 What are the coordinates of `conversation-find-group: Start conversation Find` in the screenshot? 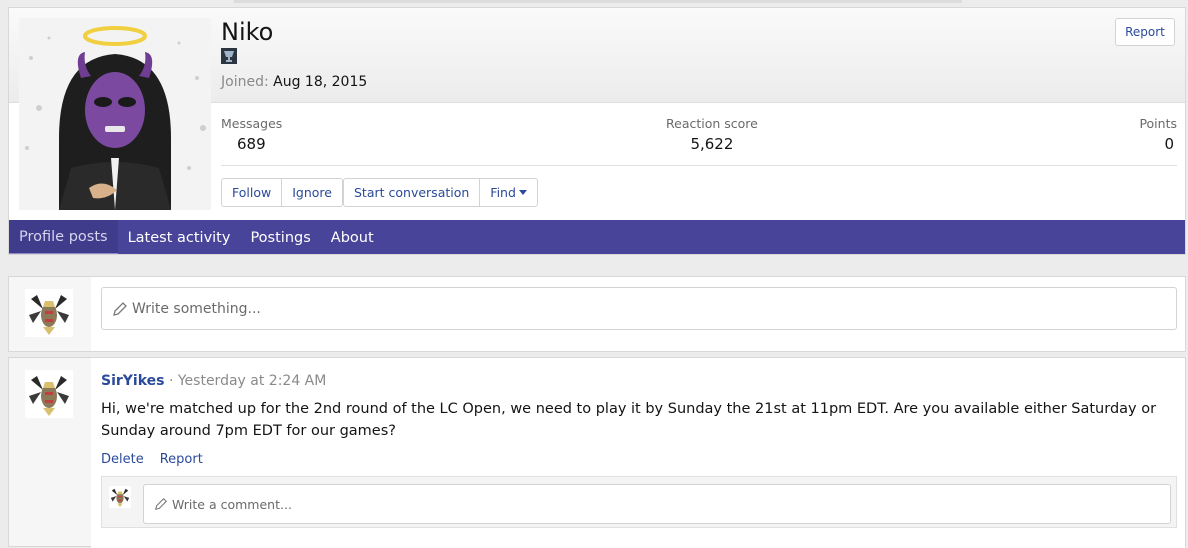 It's located at (440, 192).